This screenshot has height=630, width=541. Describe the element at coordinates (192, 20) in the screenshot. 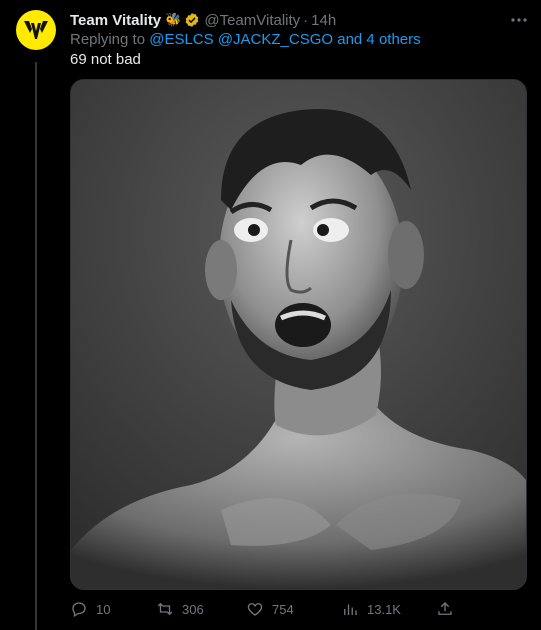

I see `verified-badge-icon` at that location.